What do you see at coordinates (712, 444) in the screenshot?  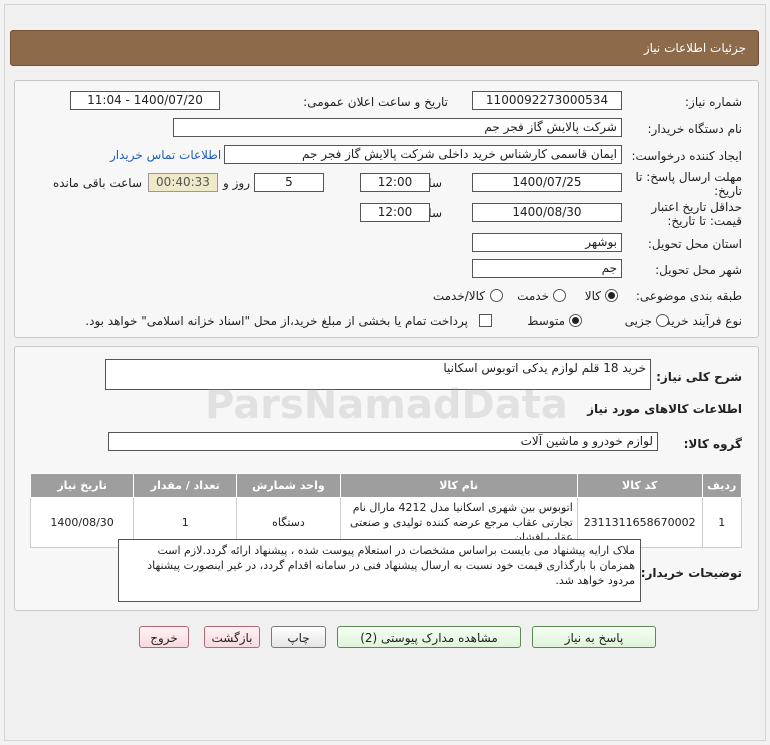 I see `goods-group-label: گروه کالا:` at bounding box center [712, 444].